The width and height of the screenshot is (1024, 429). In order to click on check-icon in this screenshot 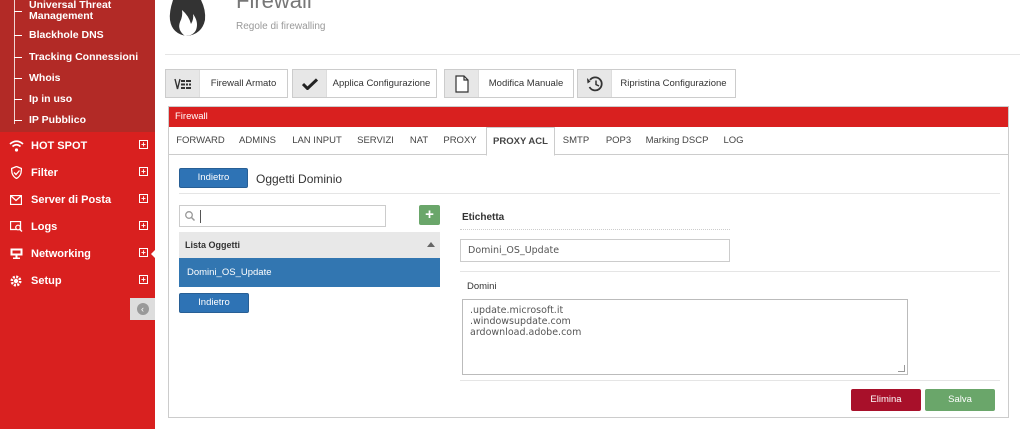, I will do `click(310, 83)`.